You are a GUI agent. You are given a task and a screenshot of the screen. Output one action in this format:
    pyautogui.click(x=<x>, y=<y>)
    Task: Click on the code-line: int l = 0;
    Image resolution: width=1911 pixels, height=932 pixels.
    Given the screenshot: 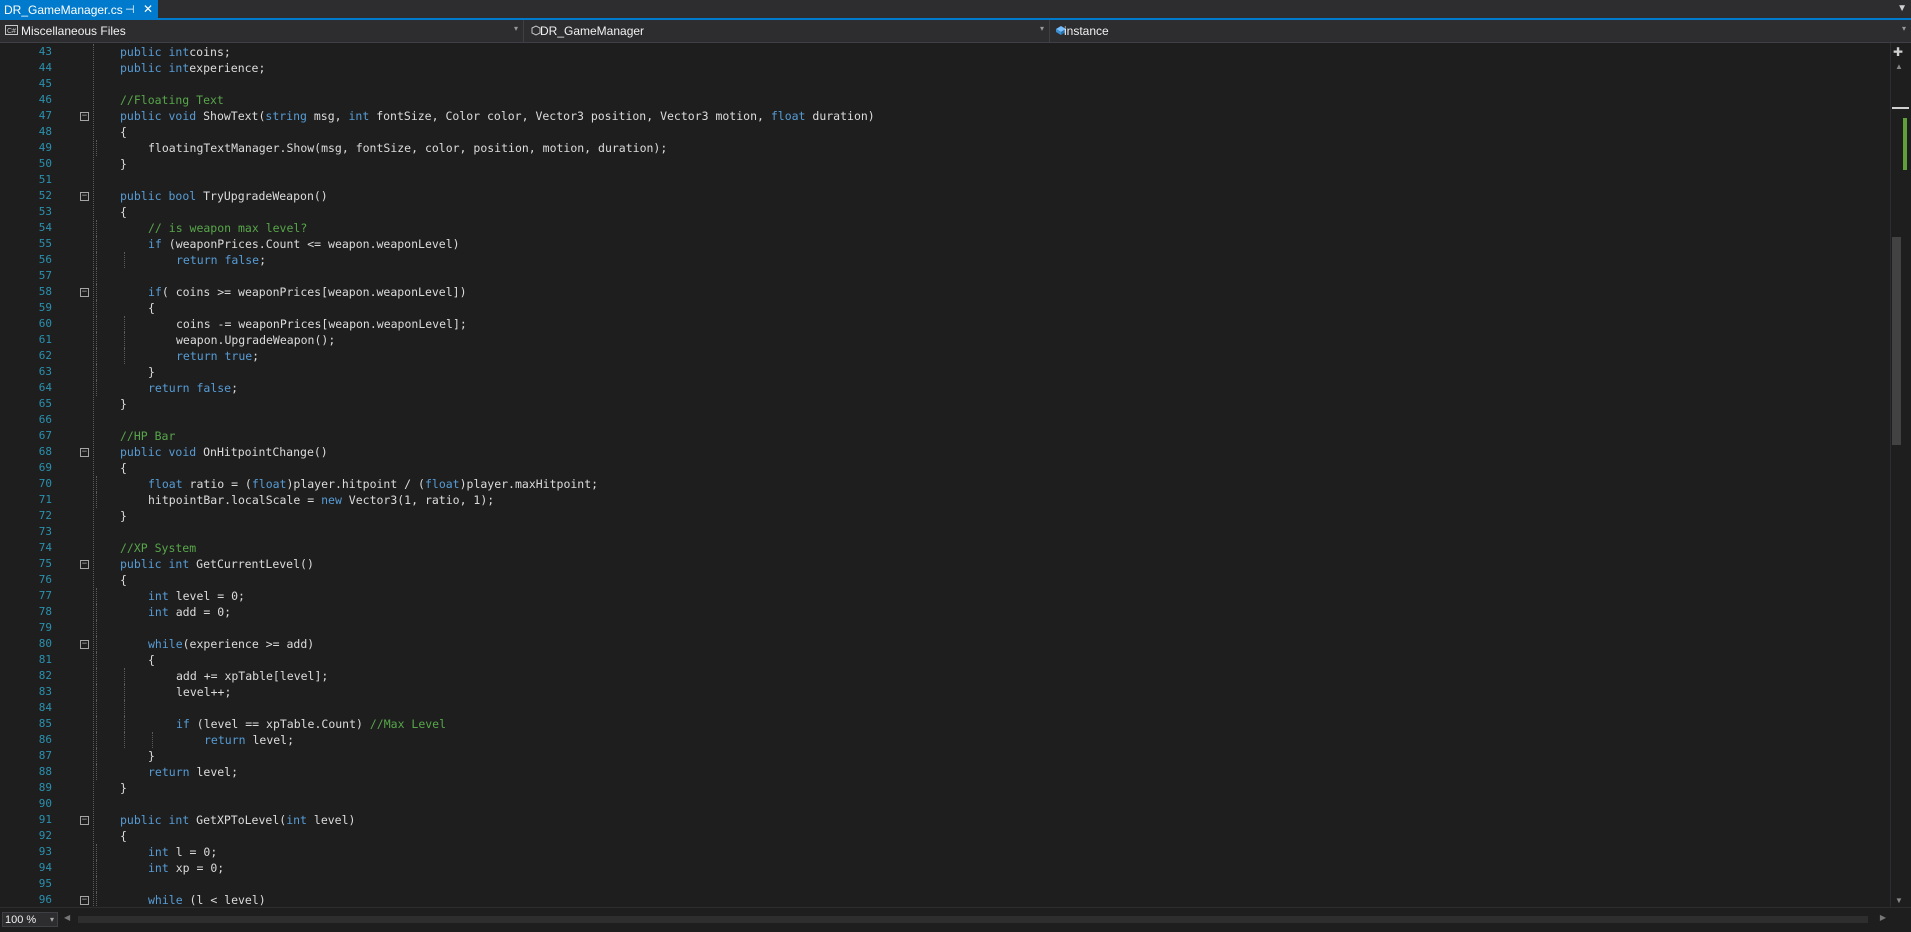 What is the action you would take?
    pyautogui.click(x=182, y=852)
    